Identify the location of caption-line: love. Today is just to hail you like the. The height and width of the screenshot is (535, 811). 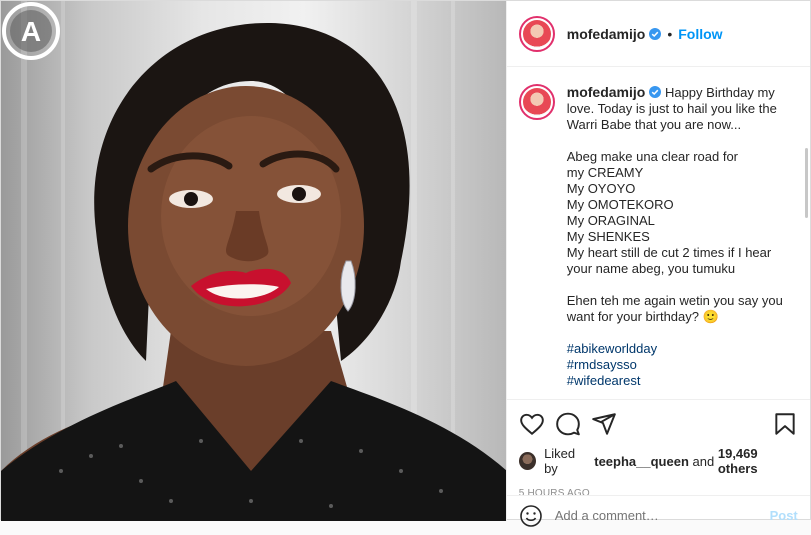
(671, 108).